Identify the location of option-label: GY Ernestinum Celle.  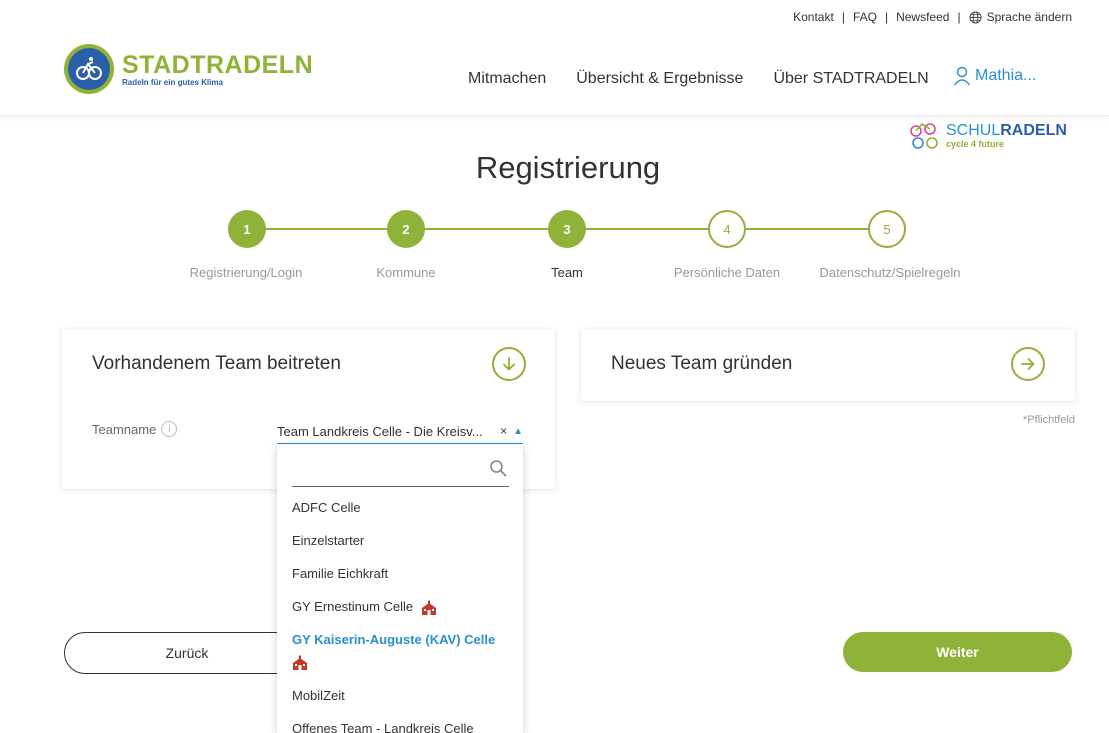
(353, 606).